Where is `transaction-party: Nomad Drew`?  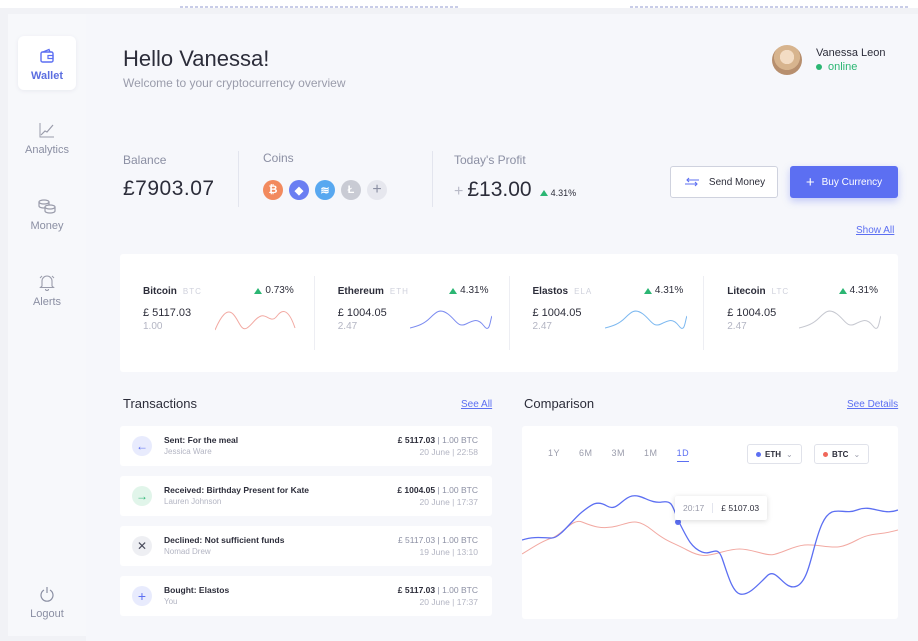 transaction-party: Nomad Drew is located at coordinates (187, 551).